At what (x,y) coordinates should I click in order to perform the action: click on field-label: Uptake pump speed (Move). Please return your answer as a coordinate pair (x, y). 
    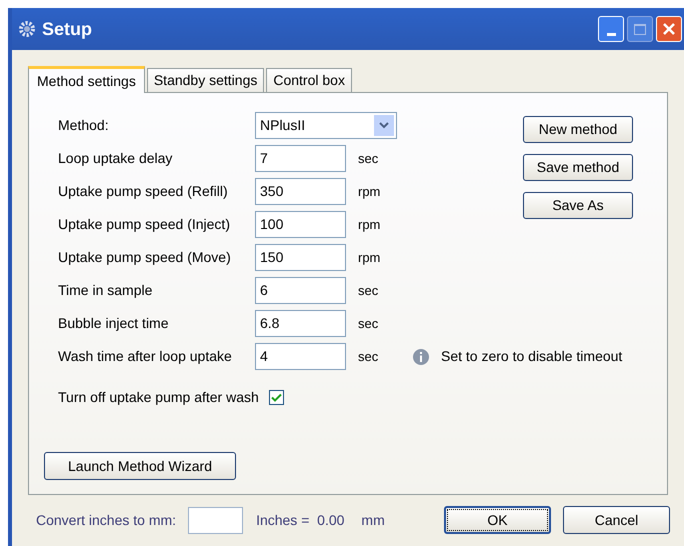
    Looking at the image, I should click on (145, 257).